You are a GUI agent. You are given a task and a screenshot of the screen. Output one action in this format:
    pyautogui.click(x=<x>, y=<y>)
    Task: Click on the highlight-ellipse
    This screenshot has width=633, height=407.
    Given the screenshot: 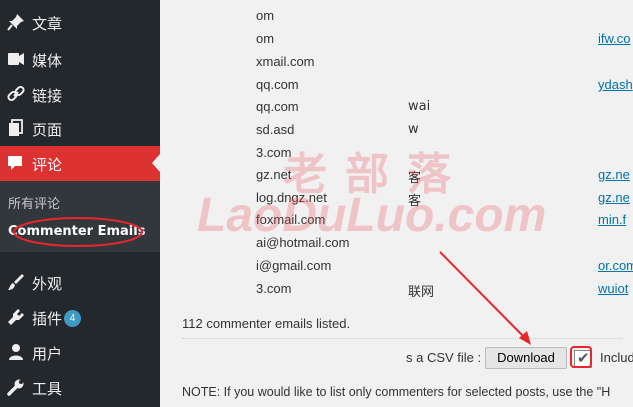 What is the action you would take?
    pyautogui.click(x=78, y=232)
    